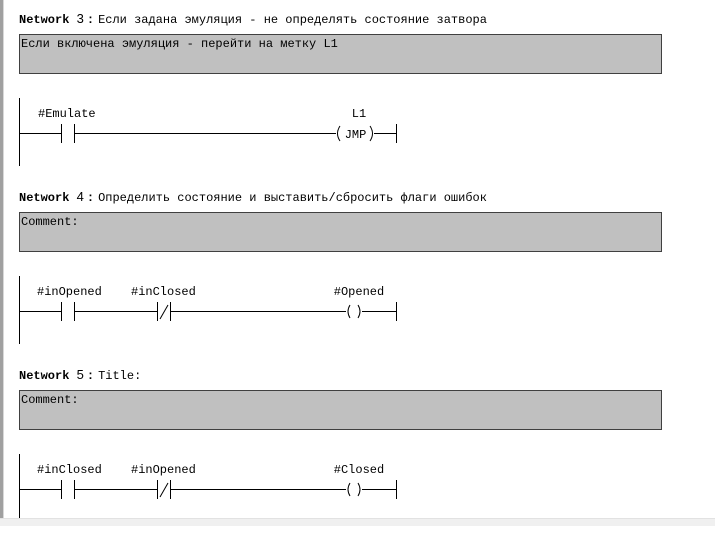 This screenshot has width=715, height=544. Describe the element at coordinates (210, 309) in the screenshot. I see `ladder-rung: #inOpened #inClosed #Opened` at that location.